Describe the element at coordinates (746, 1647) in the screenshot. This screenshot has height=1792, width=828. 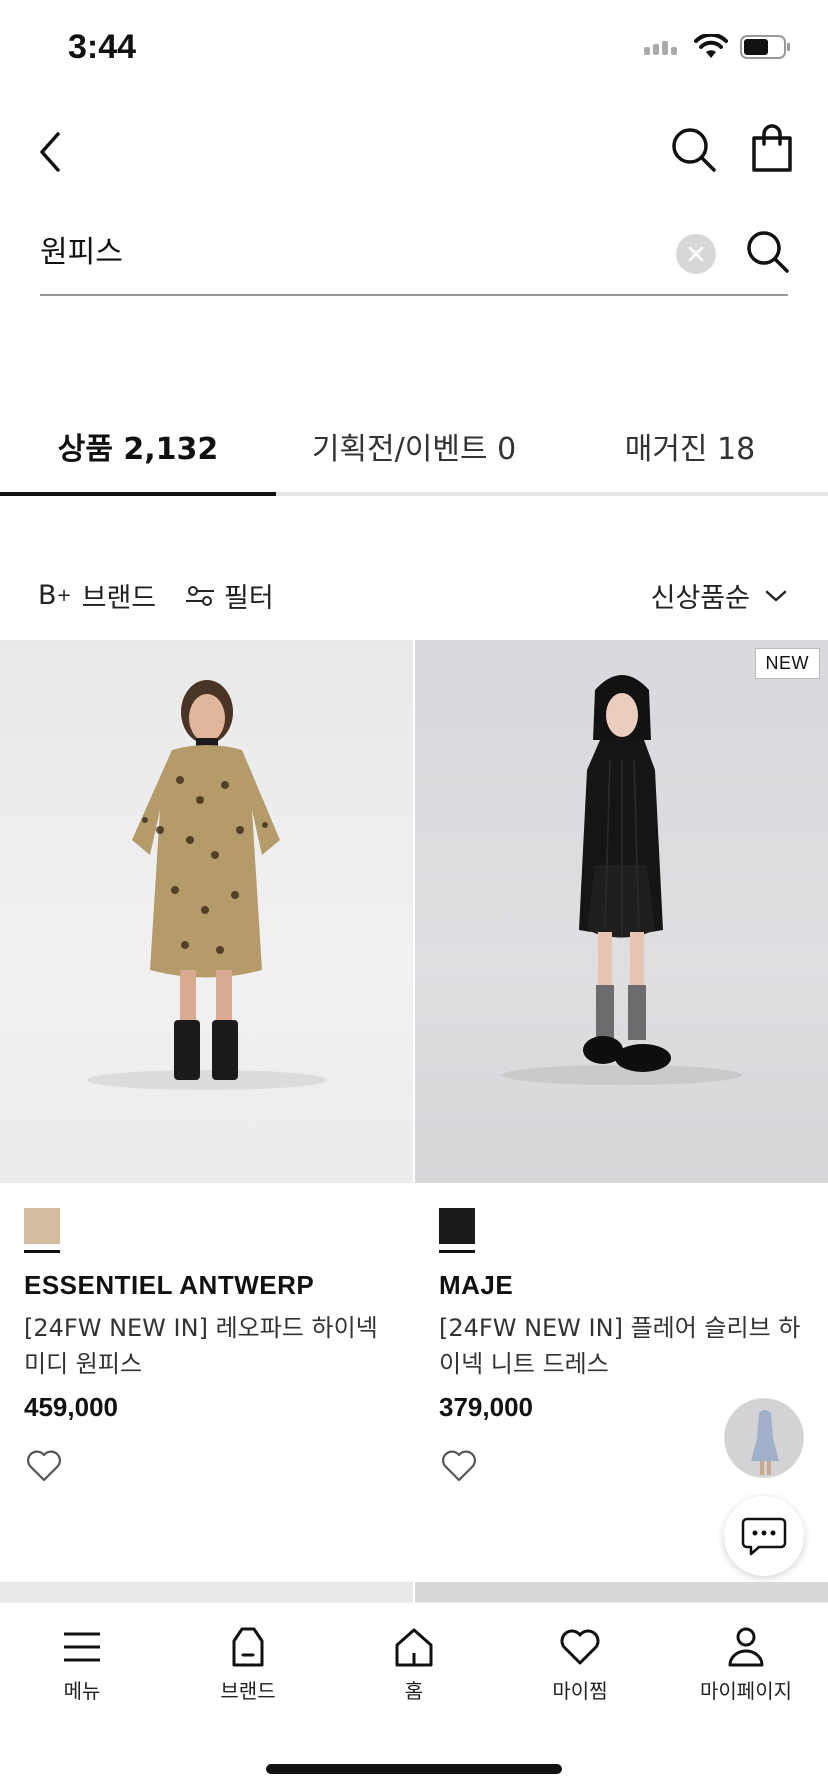
I see `person-icon` at that location.